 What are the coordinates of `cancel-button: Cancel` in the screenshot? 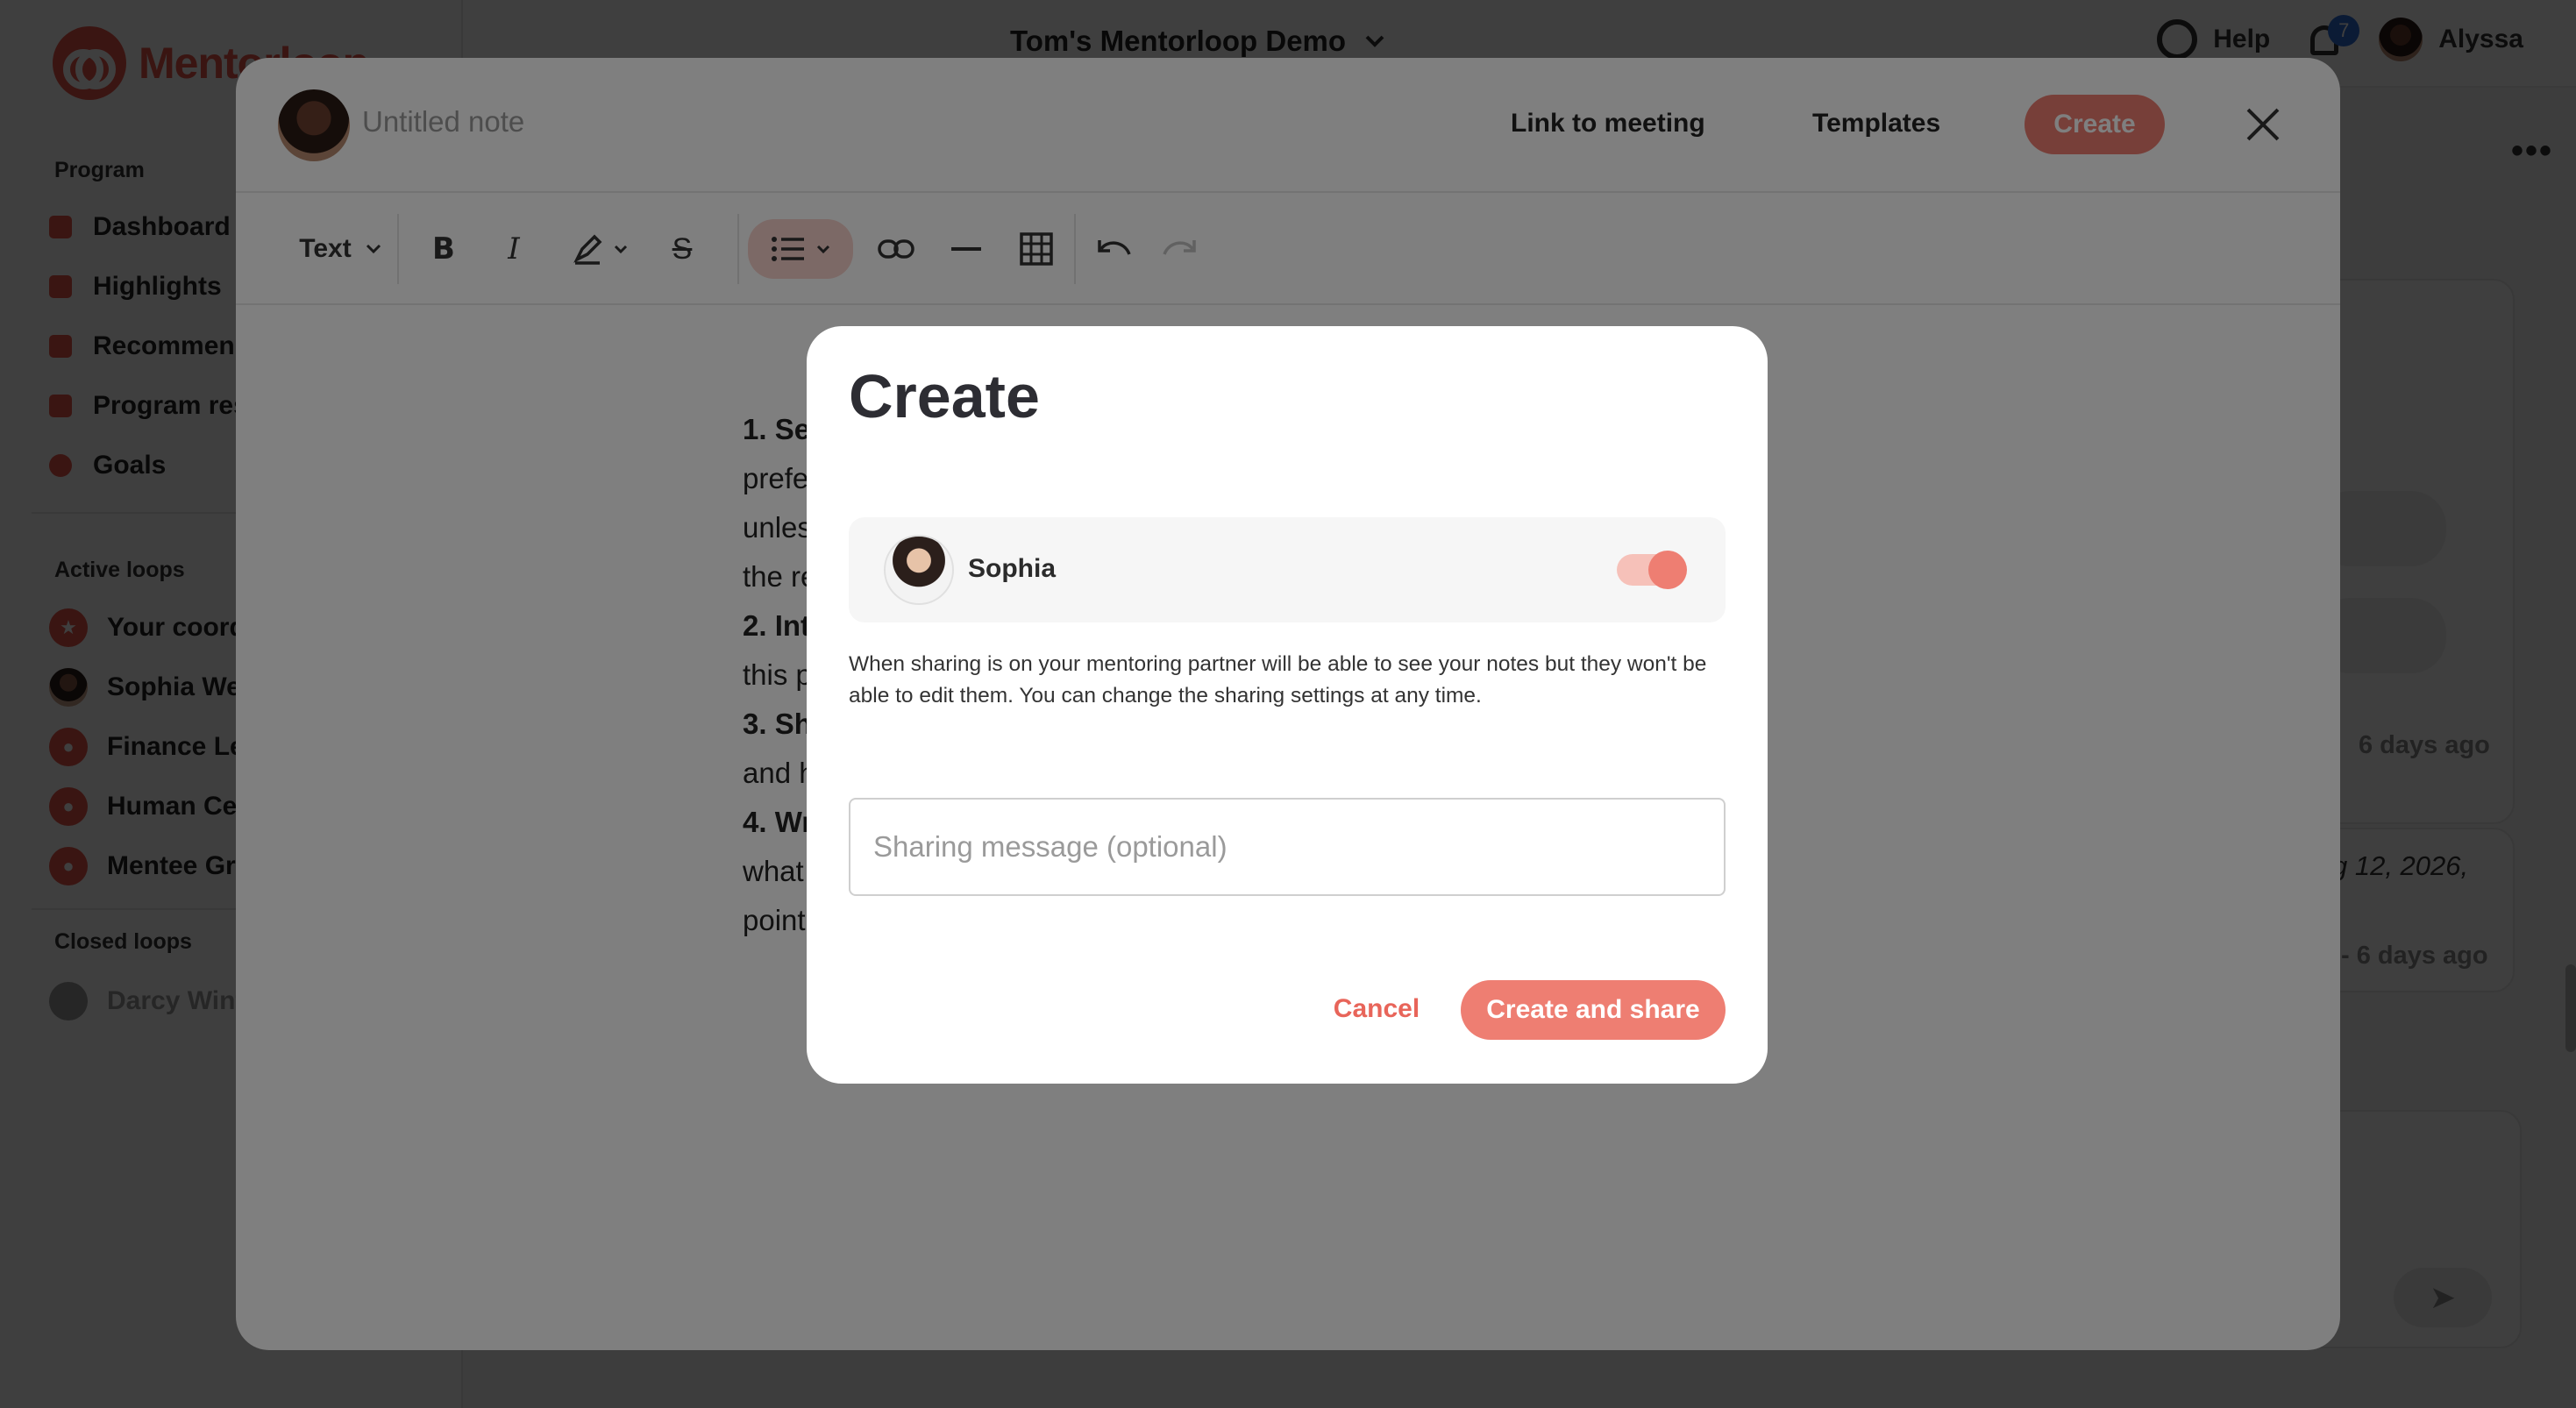 It's located at (1376, 1009).